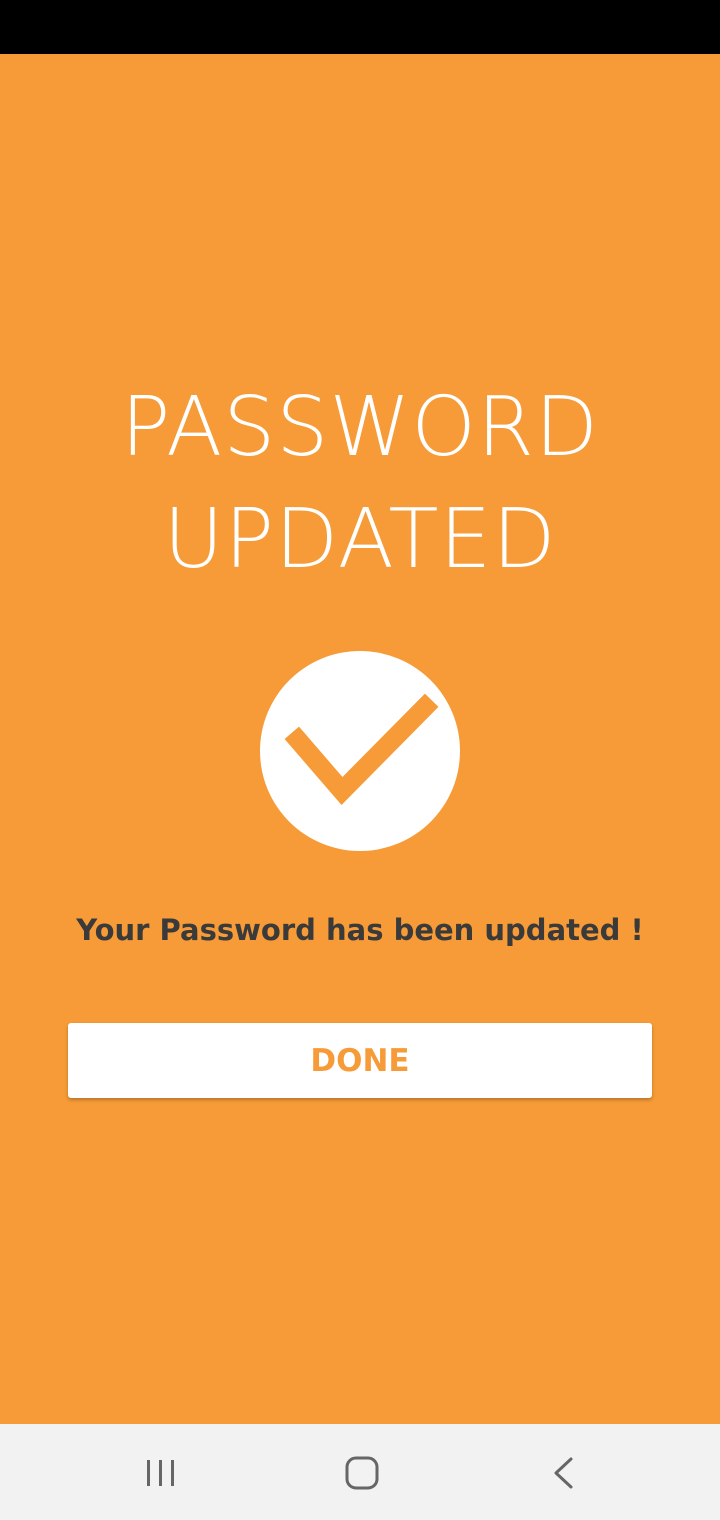 The height and width of the screenshot is (1520, 720). I want to click on home-icon, so click(362, 1473).